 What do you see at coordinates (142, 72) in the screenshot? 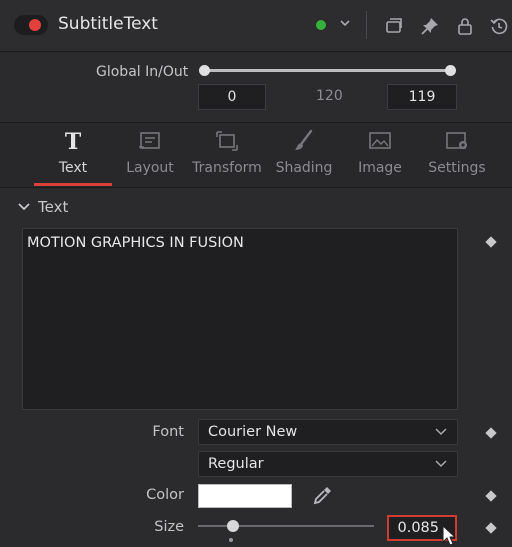
I see `global-in-out-label: Global In/Out` at bounding box center [142, 72].